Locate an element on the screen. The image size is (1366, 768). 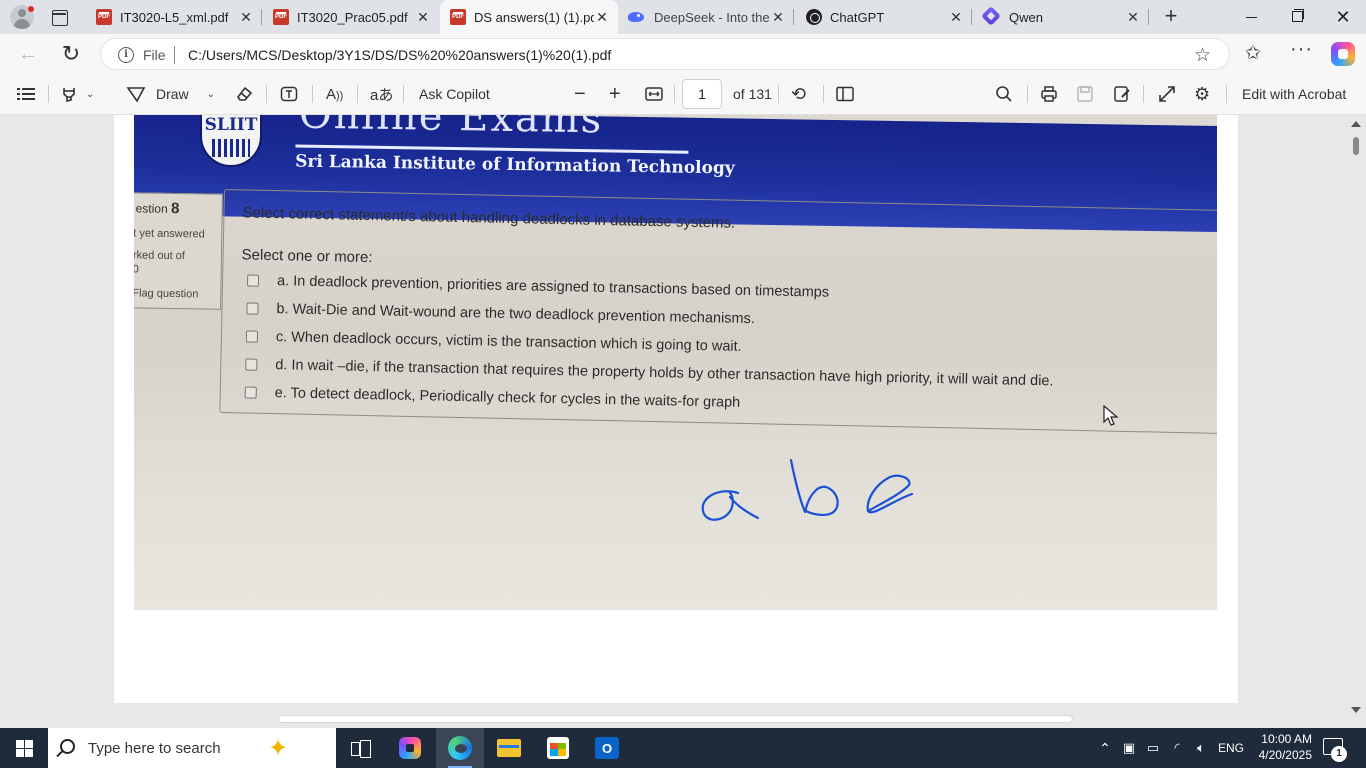
settings-button: ⚙ is located at coordinates (1202, 94).